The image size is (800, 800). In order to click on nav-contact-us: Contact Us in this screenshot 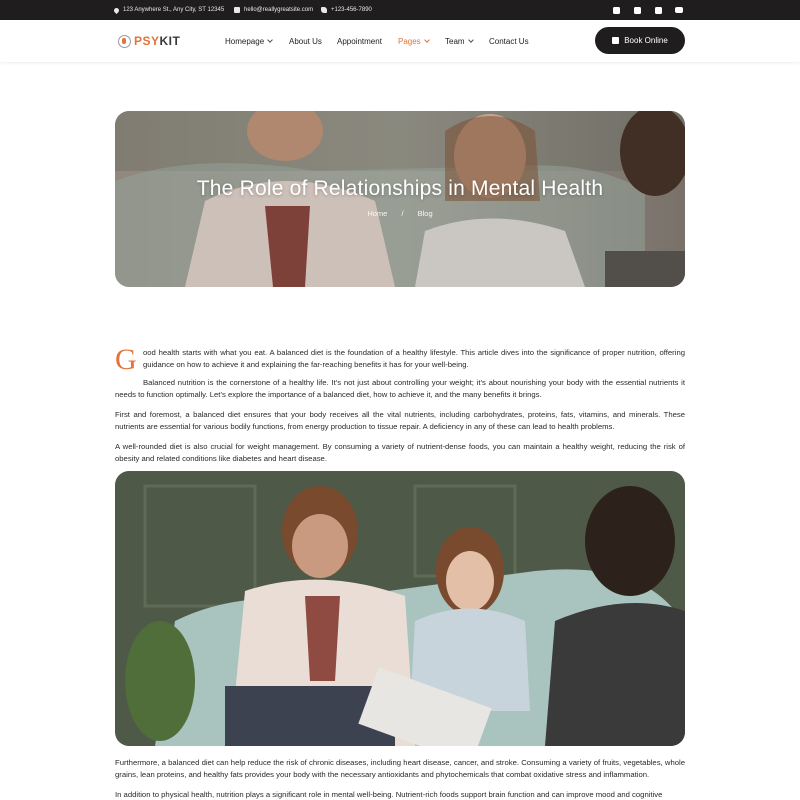, I will do `click(509, 41)`.